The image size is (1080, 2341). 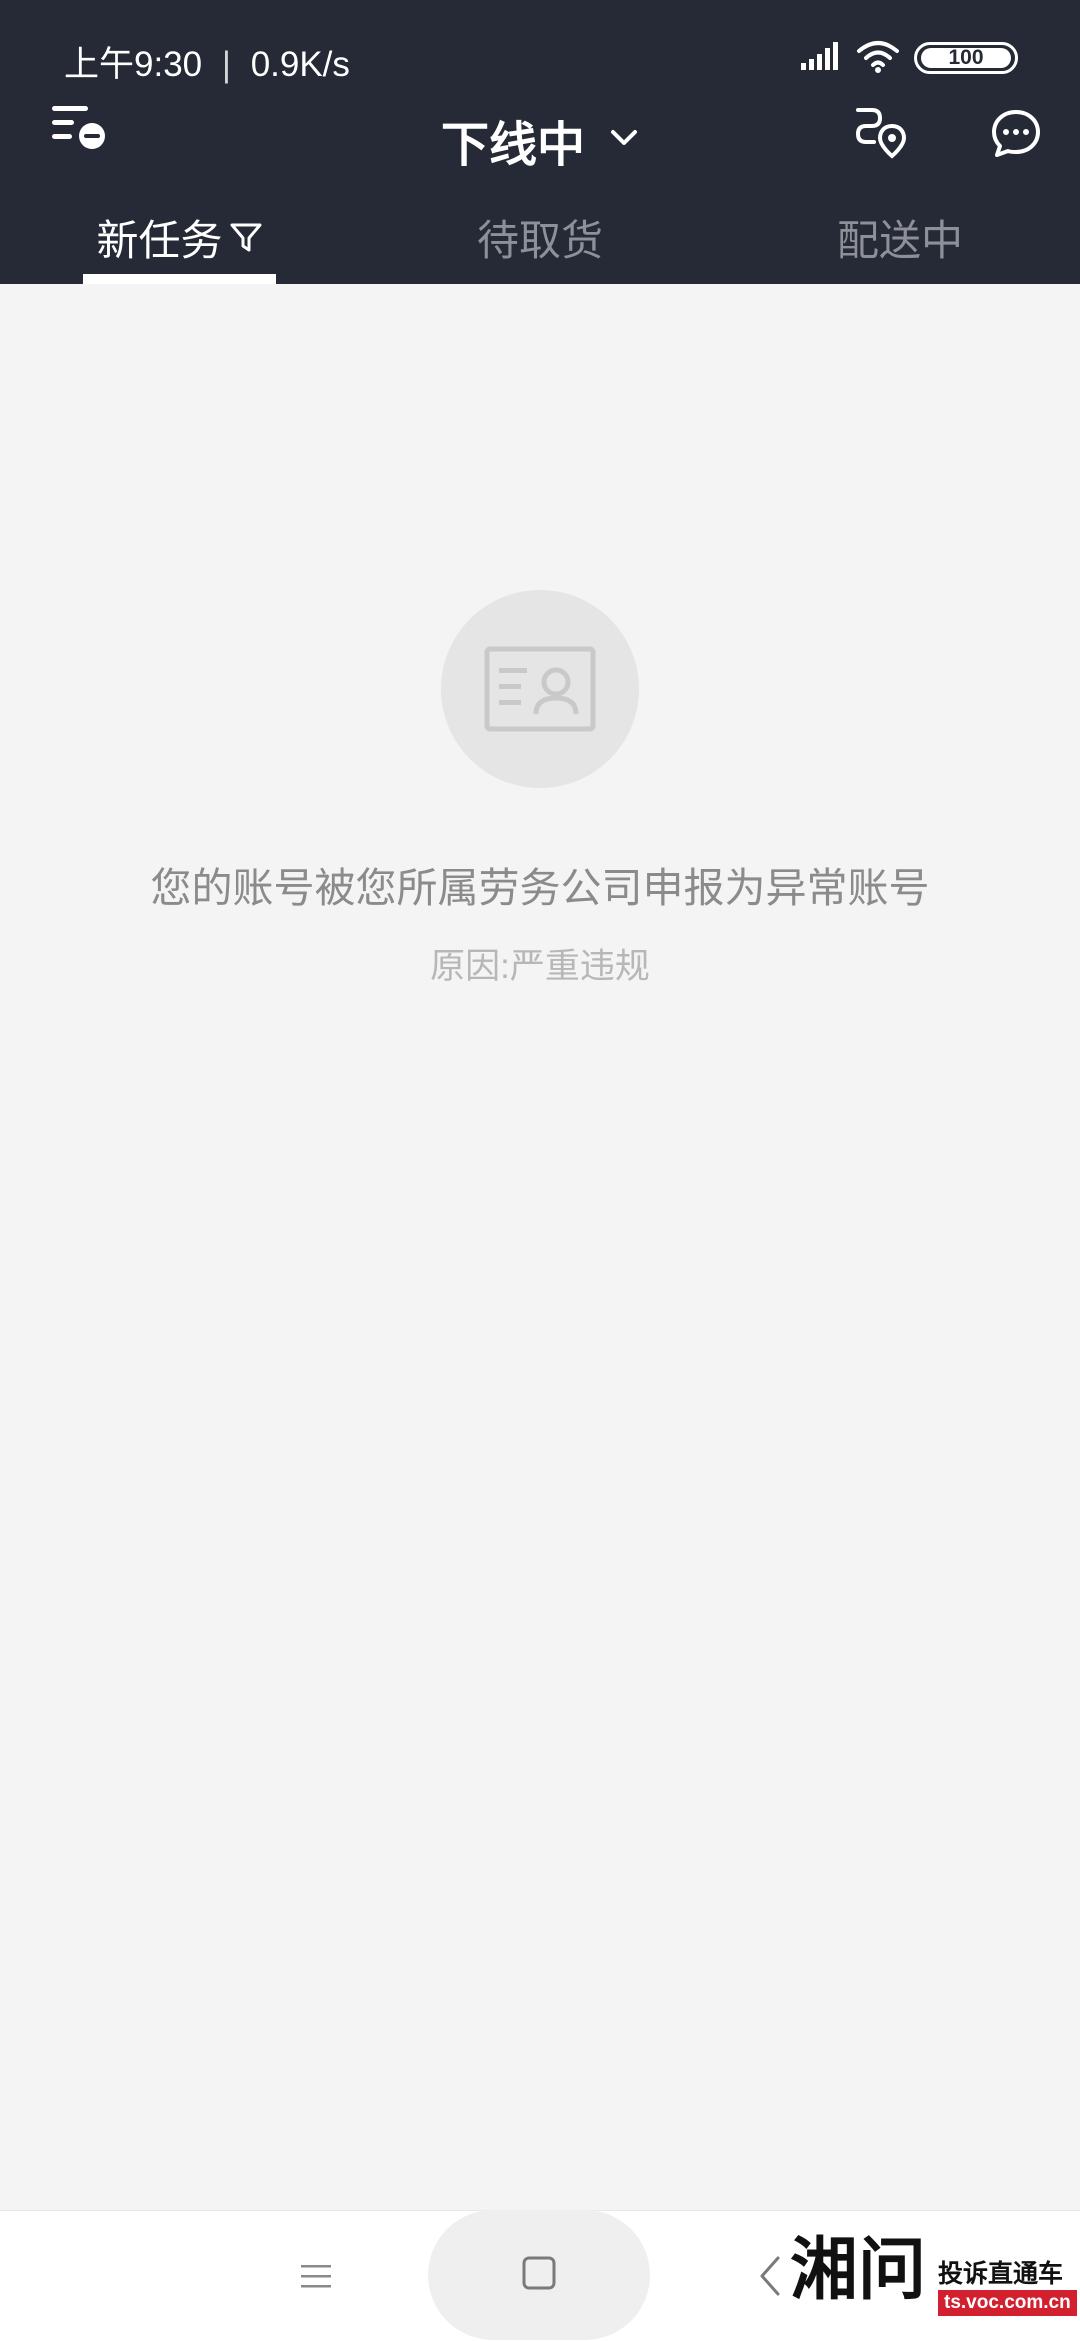 I want to click on tab-bar: 新任务 待取货 配送中, so click(x=540, y=237).